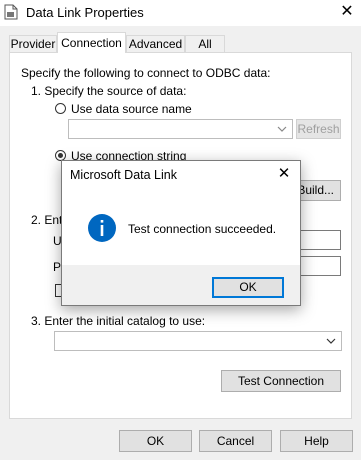  I want to click on cancel-button: Cancel, so click(235, 441).